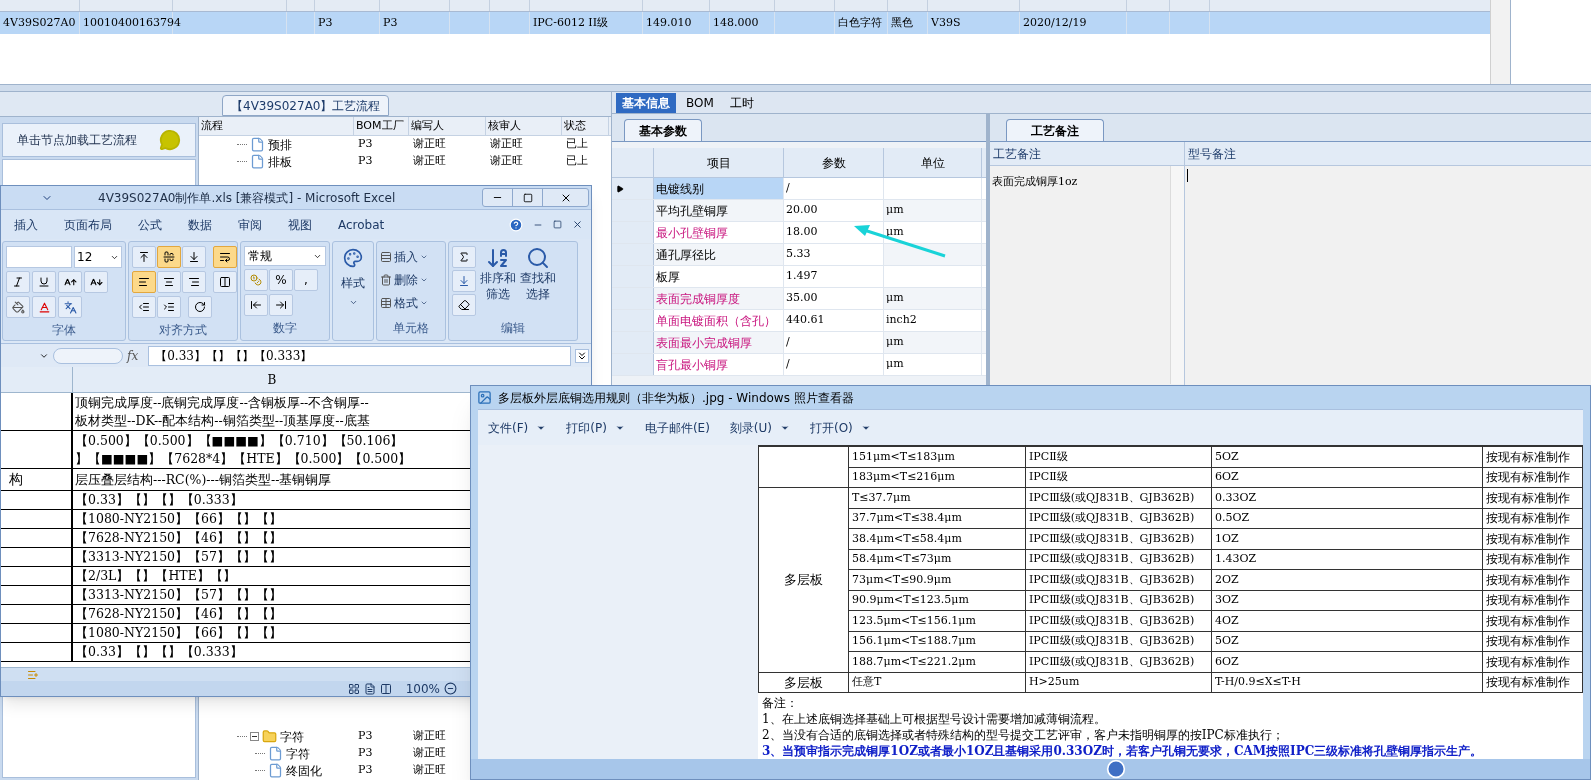 The width and height of the screenshot is (1591, 780). I want to click on table-cell-text: V39S, so click(946, 22).